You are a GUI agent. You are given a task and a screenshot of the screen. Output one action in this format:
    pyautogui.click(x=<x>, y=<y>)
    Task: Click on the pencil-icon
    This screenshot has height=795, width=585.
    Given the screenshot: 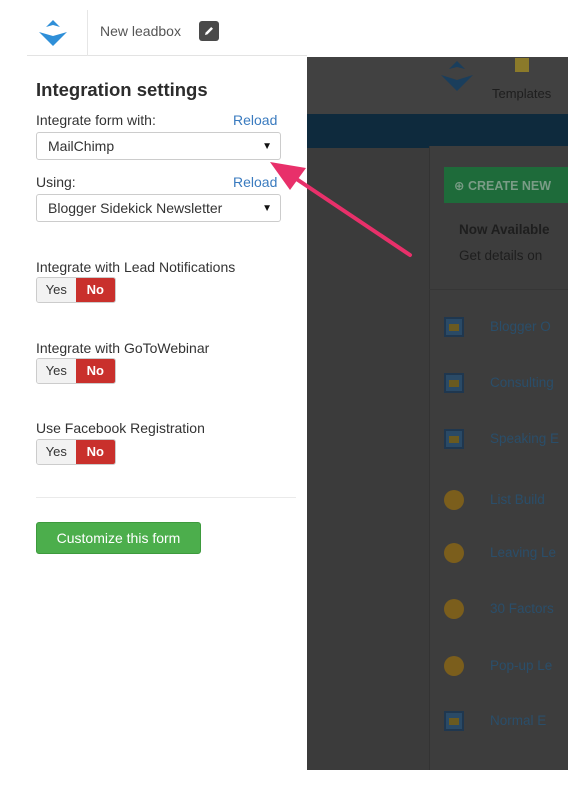 What is the action you would take?
    pyautogui.click(x=209, y=31)
    